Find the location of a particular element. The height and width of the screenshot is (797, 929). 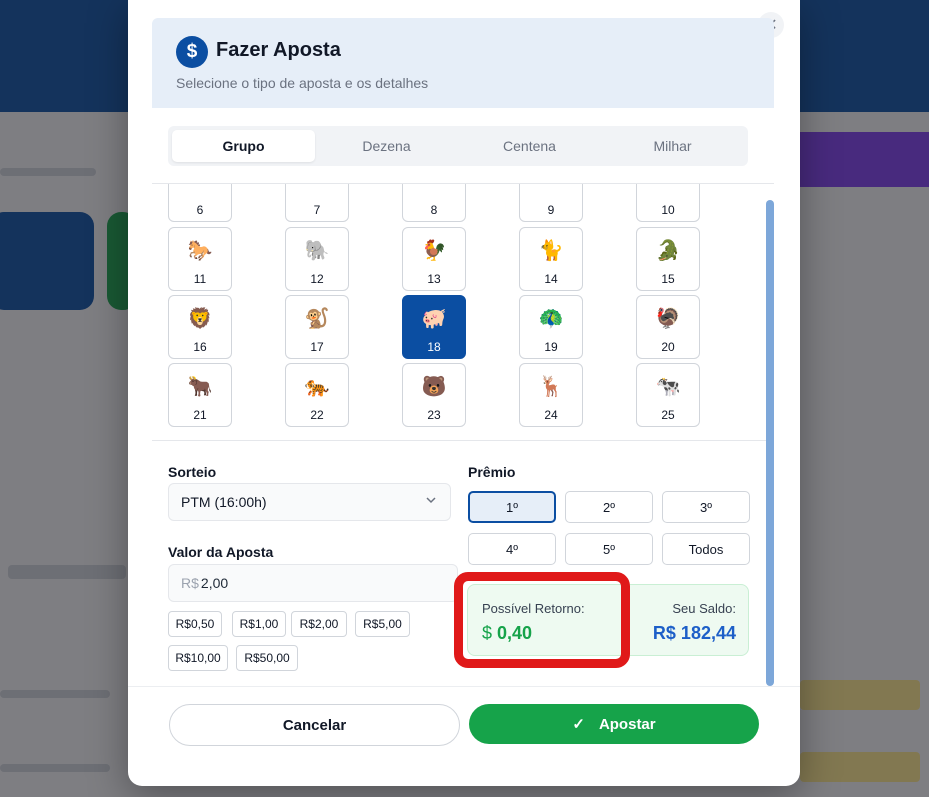

balance-label: Seu Saldo: is located at coordinates (704, 608).